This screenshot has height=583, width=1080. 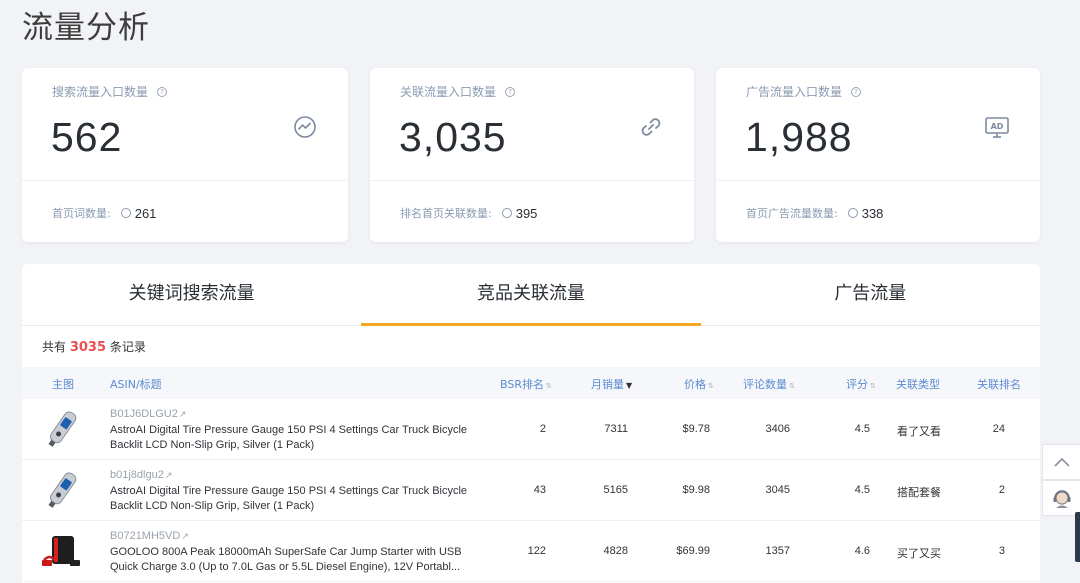 I want to click on col-relation-rank: 关联排名, so click(x=999, y=384).